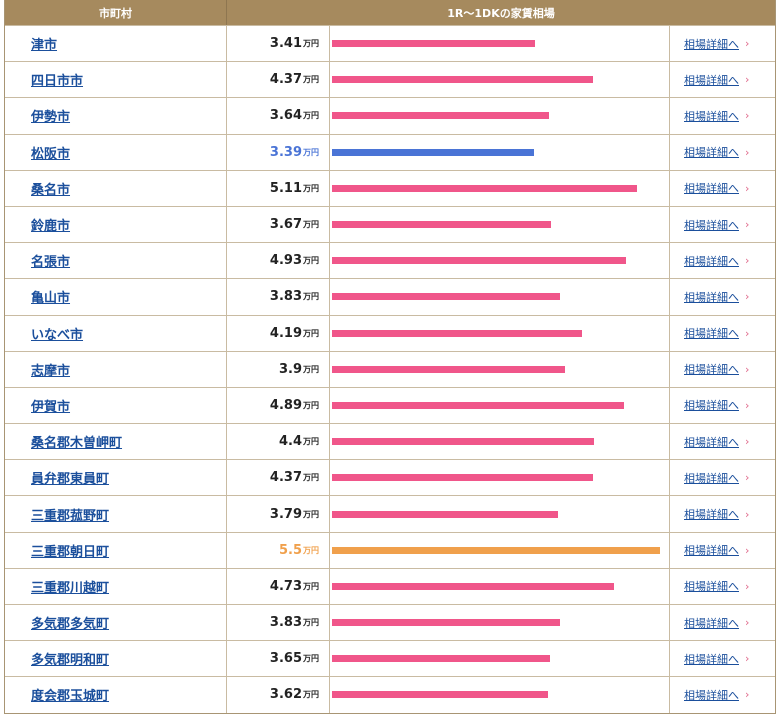 The width and height of the screenshot is (780, 718). What do you see at coordinates (285, 116) in the screenshot?
I see `rent-value: 3.64` at bounding box center [285, 116].